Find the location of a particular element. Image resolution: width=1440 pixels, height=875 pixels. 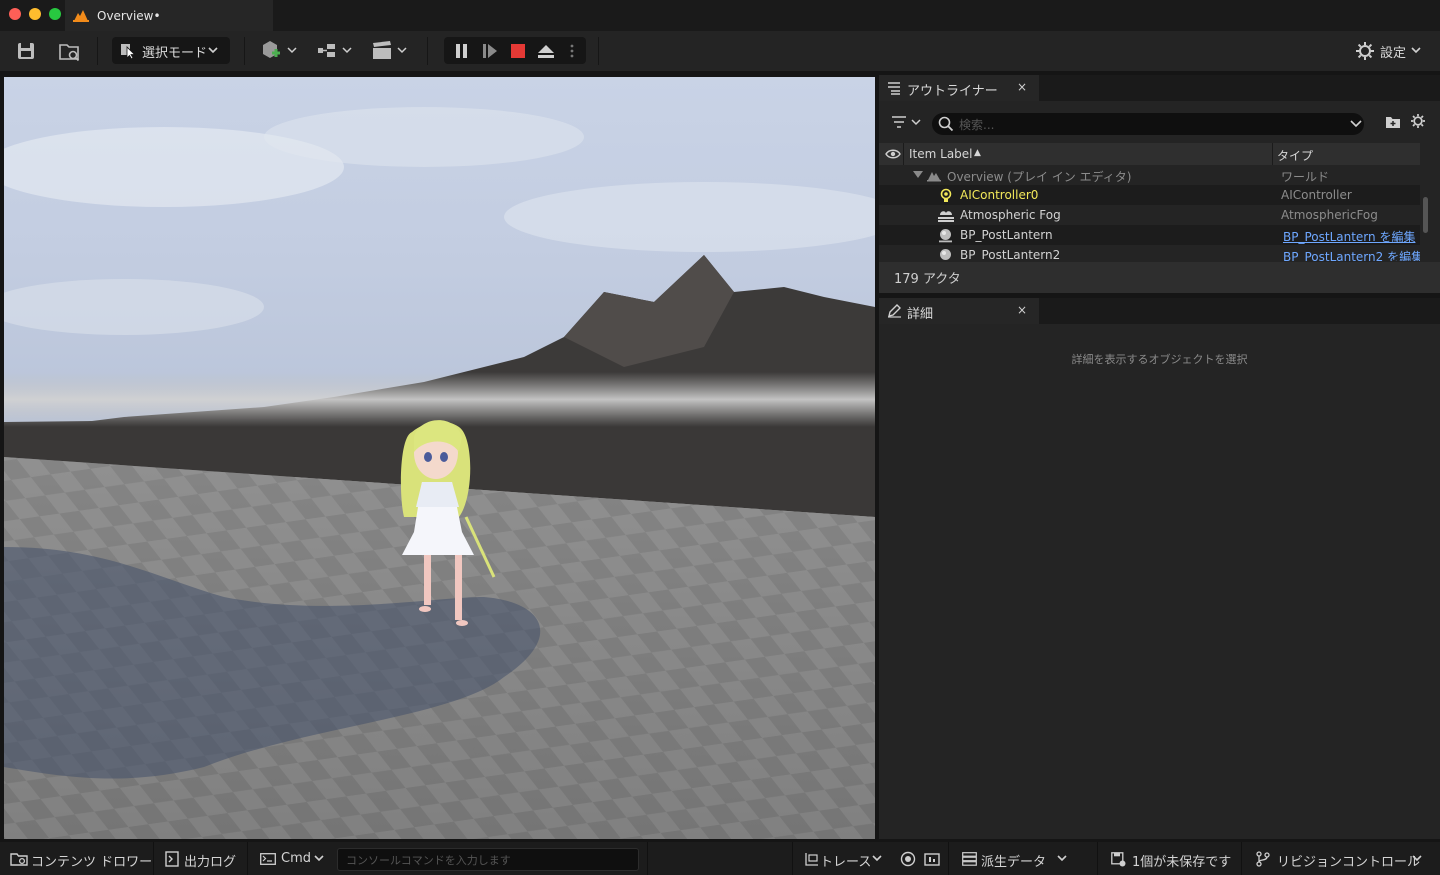

trace-dropdown: トレース is located at coordinates (842, 858).